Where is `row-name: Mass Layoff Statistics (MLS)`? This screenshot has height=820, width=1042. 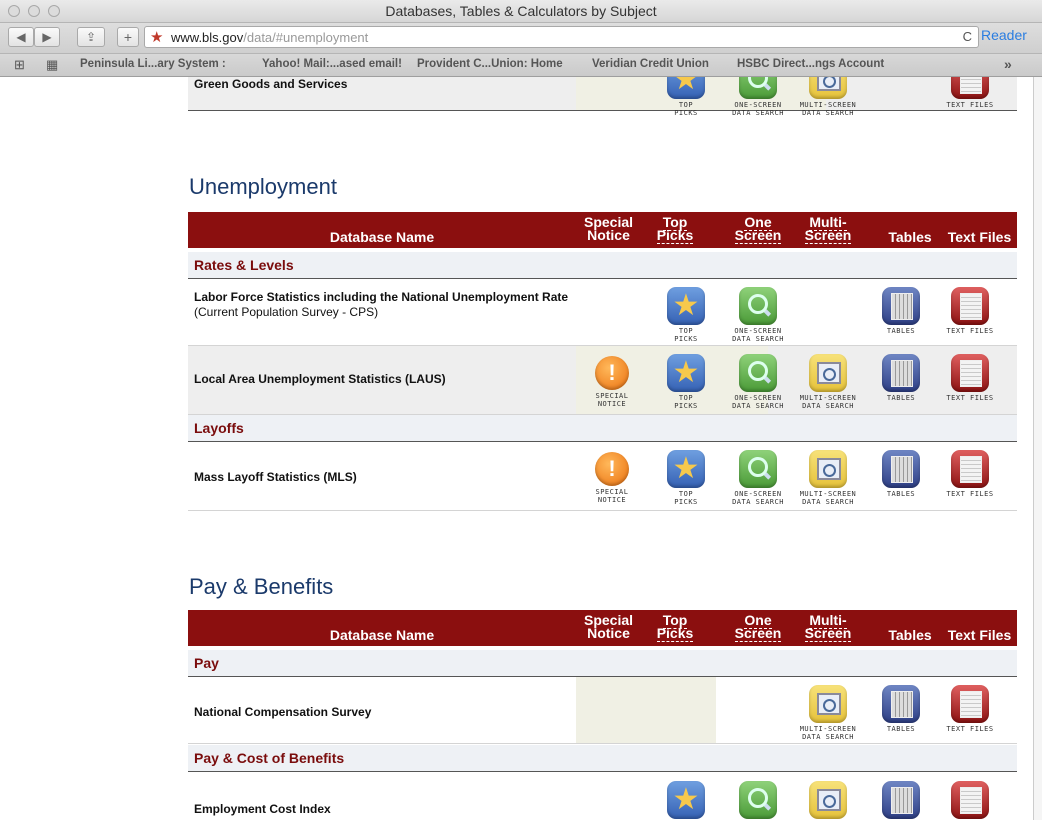 row-name: Mass Layoff Statistics (MLS) is located at coordinates (275, 477).